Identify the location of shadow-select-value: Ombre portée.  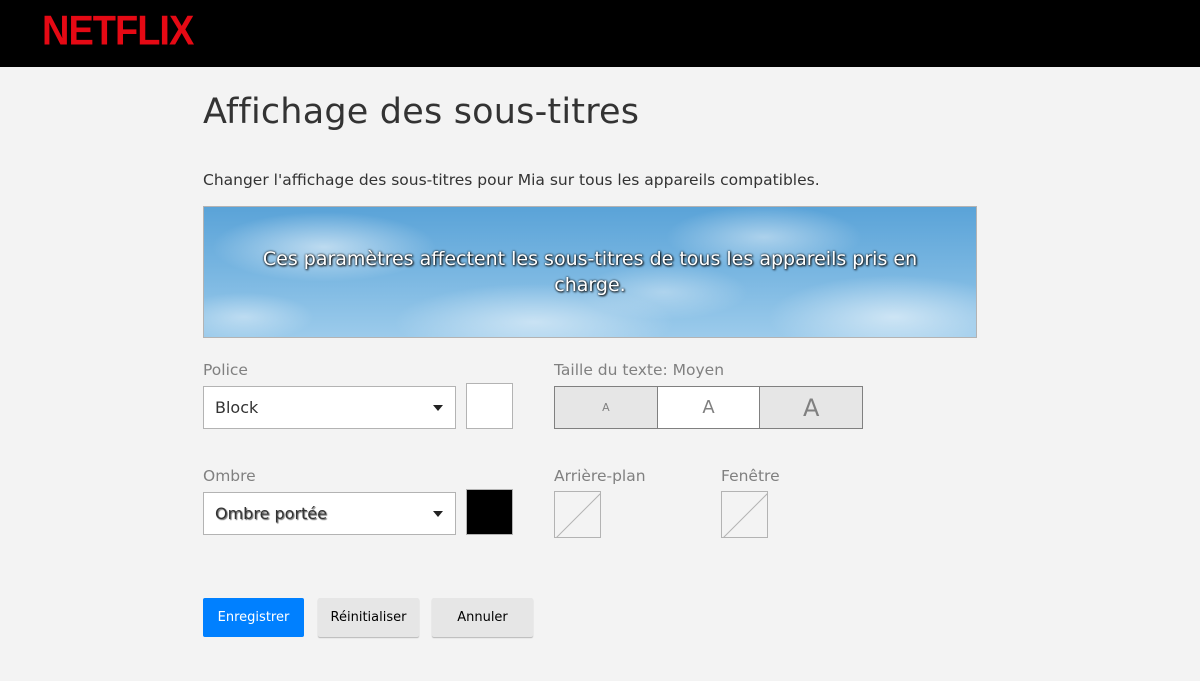
(271, 513).